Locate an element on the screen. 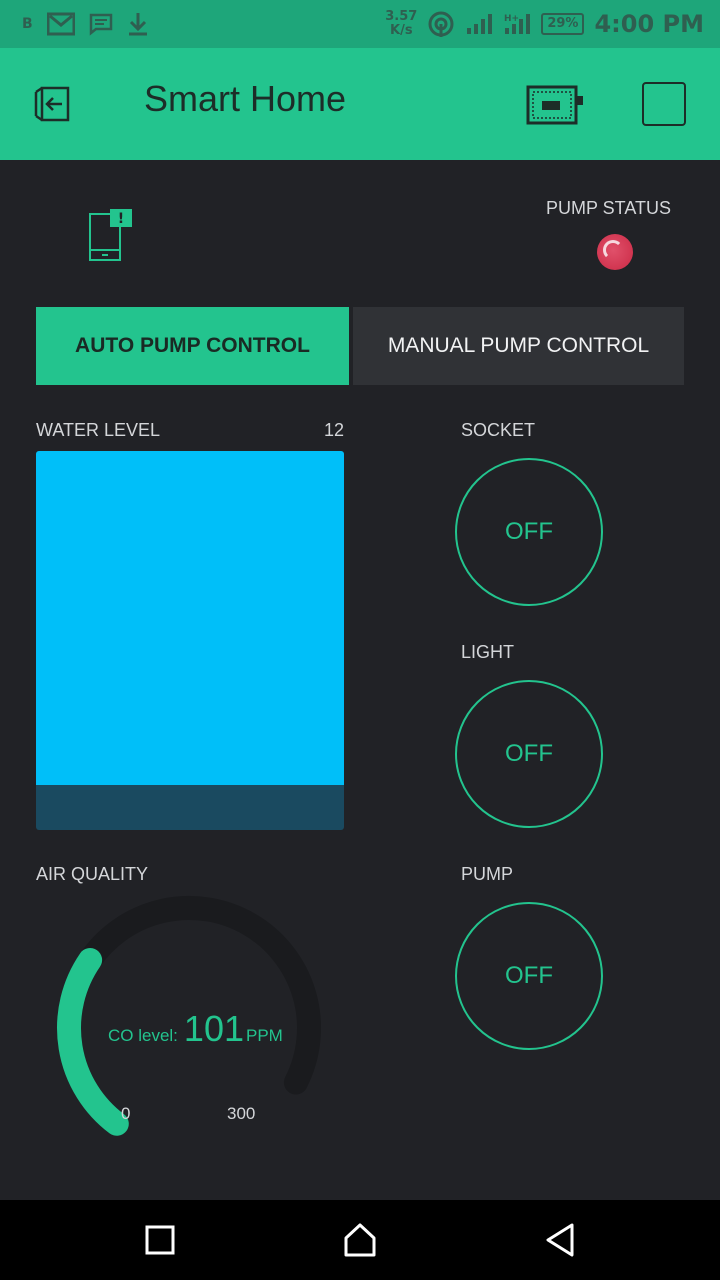  stop-button is located at coordinates (664, 104).